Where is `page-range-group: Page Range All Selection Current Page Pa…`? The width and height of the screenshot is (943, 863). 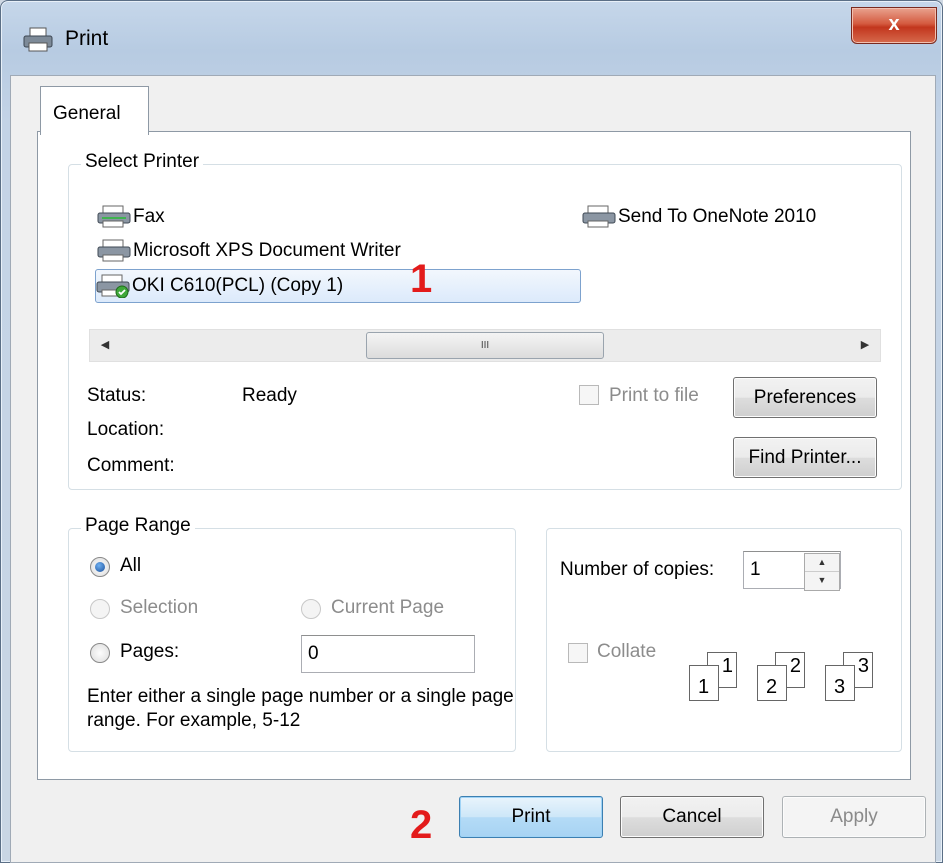 page-range-group: Page Range All Selection Current Page Pa… is located at coordinates (292, 633).